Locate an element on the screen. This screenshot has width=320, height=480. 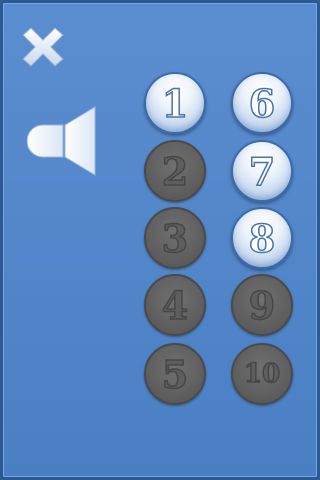
speaker-icon is located at coordinates (61, 141).